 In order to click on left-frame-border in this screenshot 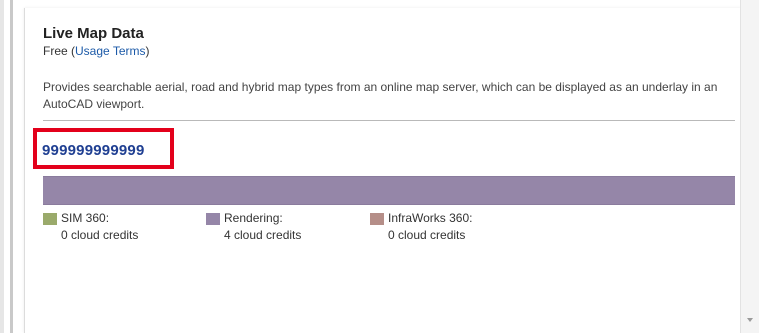, I will do `click(11, 166)`.